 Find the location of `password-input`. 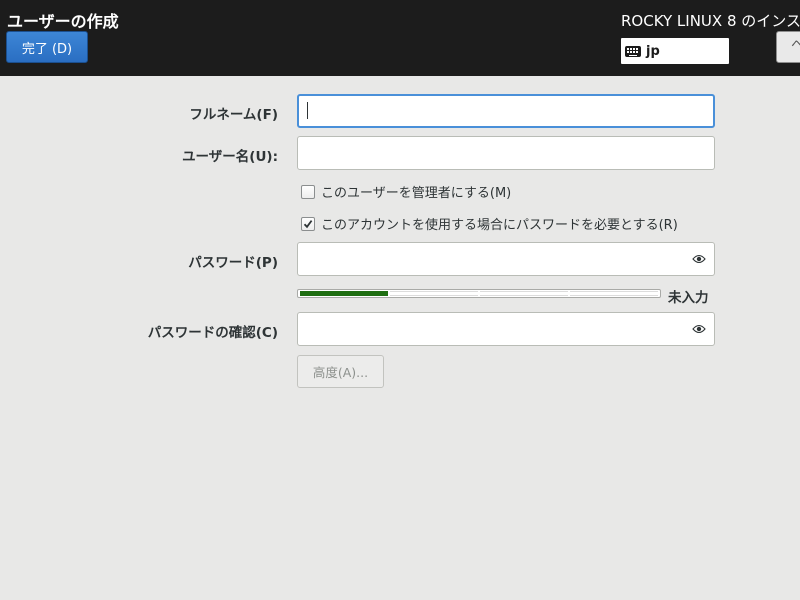

password-input is located at coordinates (506, 259).